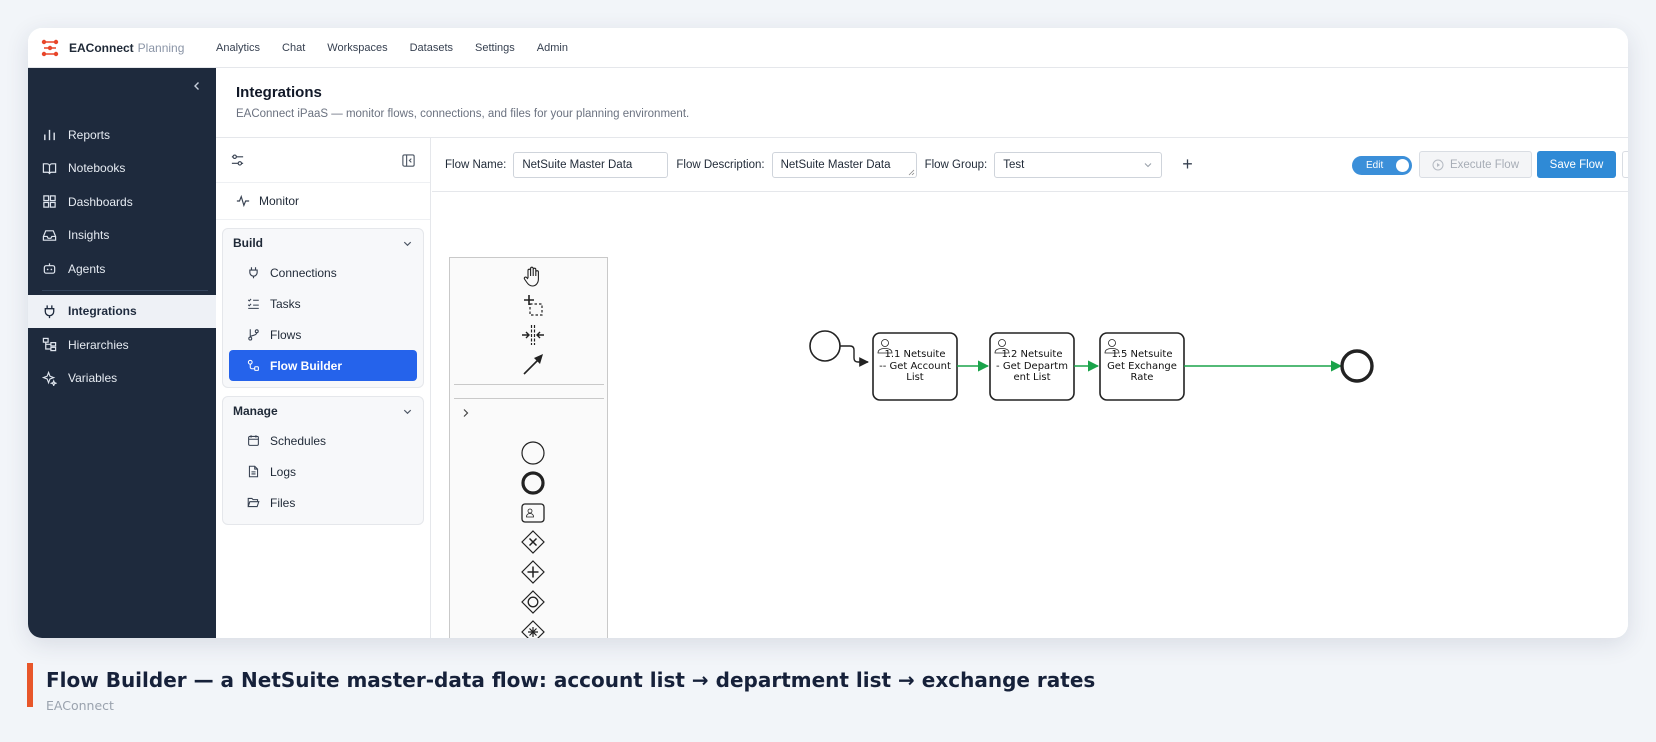 Image resolution: width=1656 pixels, height=742 pixels. What do you see at coordinates (1382, 165) in the screenshot?
I see `edit-toggle: Edit` at bounding box center [1382, 165].